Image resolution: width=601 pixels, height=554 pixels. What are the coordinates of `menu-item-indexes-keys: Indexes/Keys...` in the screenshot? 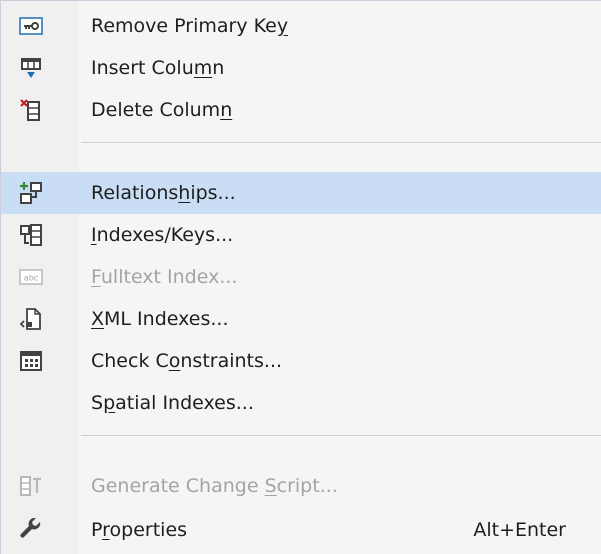 It's located at (301, 235).